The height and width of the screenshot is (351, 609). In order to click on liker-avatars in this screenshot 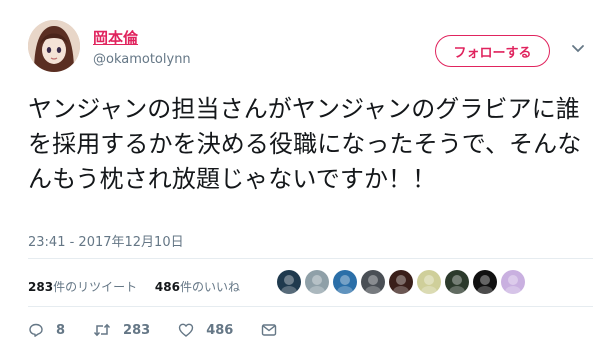, I will do `click(403, 282)`.